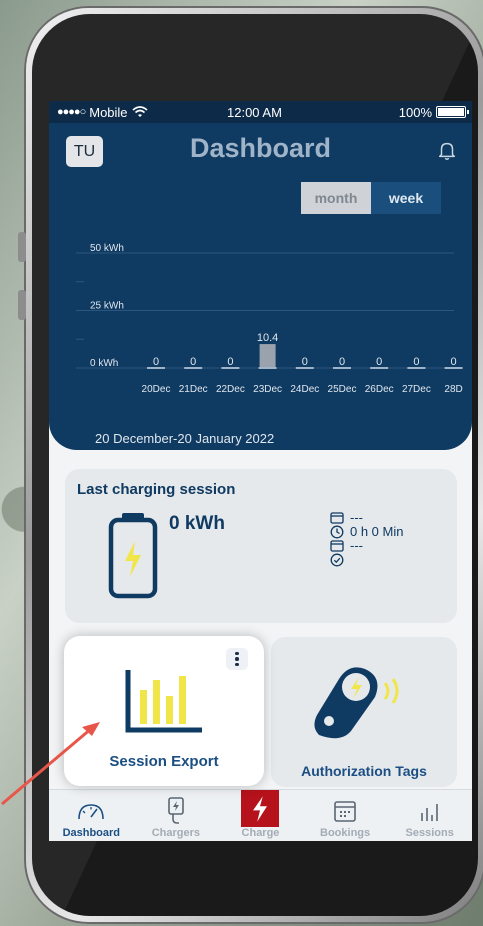 The width and height of the screenshot is (483, 926). What do you see at coordinates (366, 518) in the screenshot?
I see `session-date-row: ---` at bounding box center [366, 518].